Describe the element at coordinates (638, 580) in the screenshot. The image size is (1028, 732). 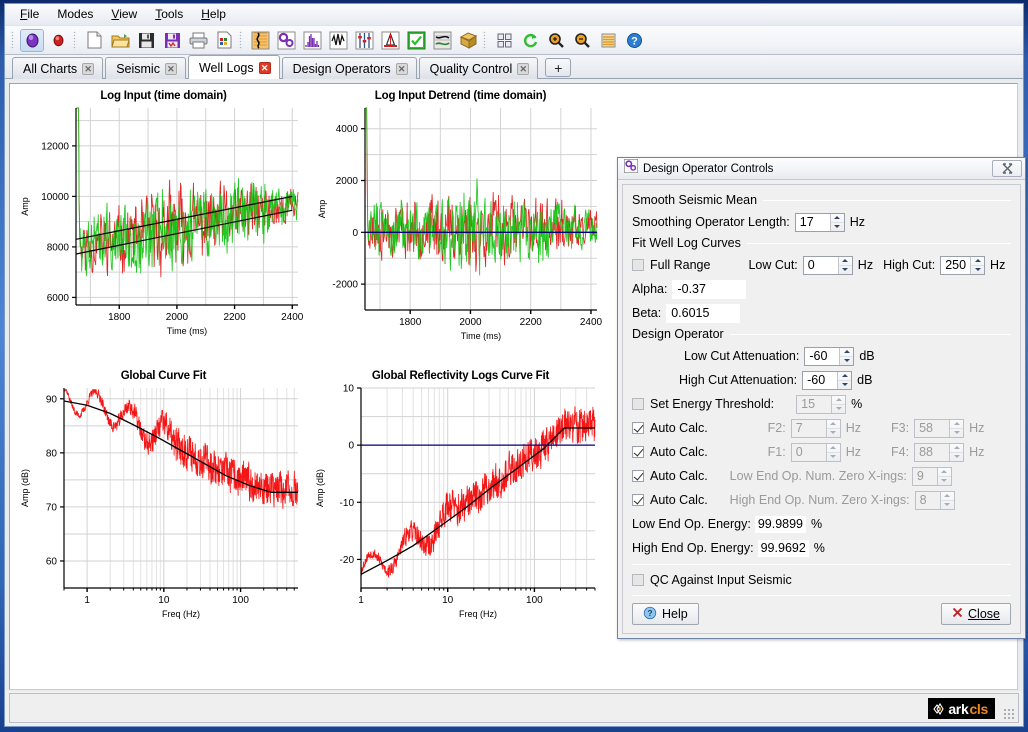
I see `qc-against-input-seismic-checkbox` at that location.